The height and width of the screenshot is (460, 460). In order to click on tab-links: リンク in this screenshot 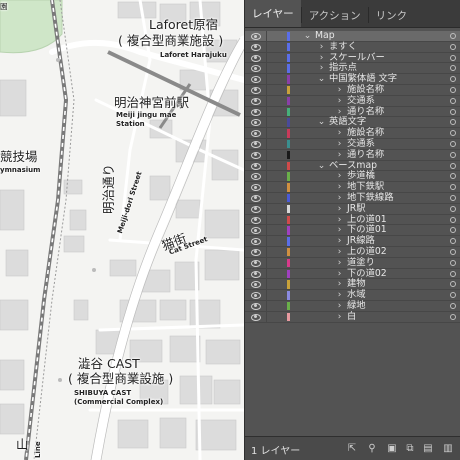, I will do `click(392, 15)`.